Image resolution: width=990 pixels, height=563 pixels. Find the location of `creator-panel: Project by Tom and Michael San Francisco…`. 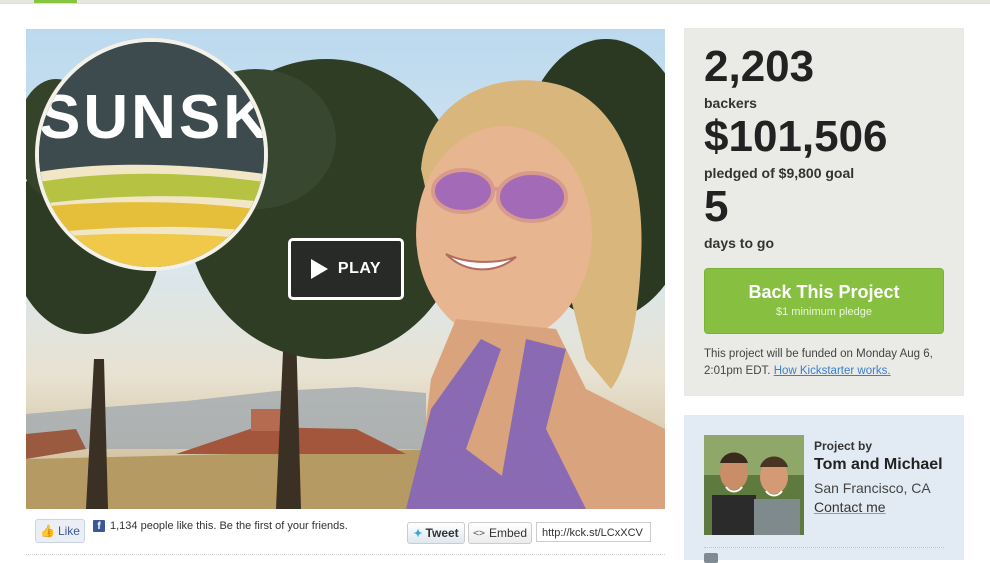

creator-panel: Project by Tom and Michael San Francisco… is located at coordinates (824, 489).